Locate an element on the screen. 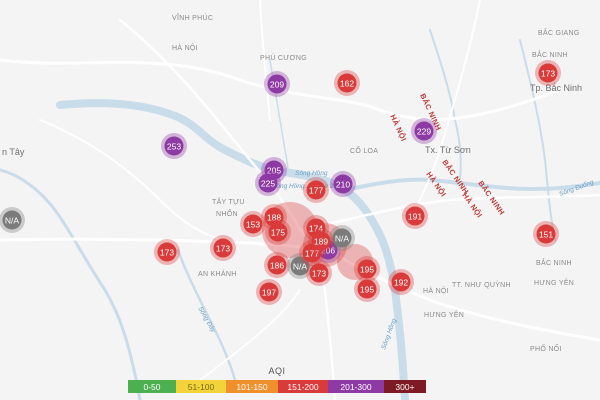  marker-value: 192 is located at coordinates (401, 283).